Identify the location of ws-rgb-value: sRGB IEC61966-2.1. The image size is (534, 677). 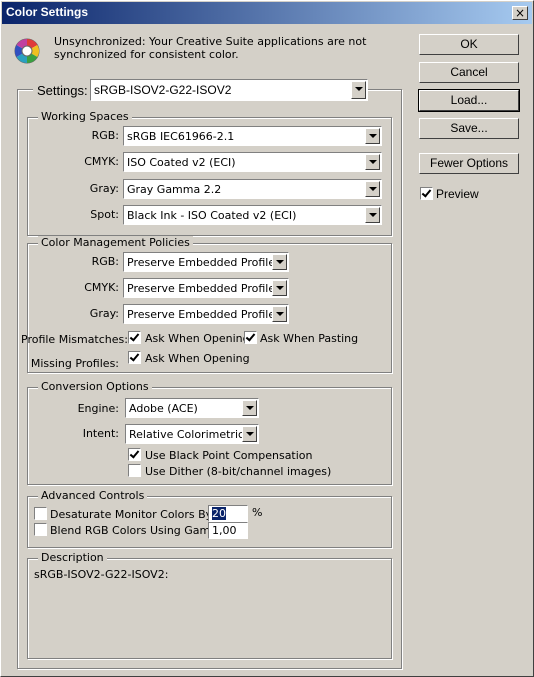
(181, 136).